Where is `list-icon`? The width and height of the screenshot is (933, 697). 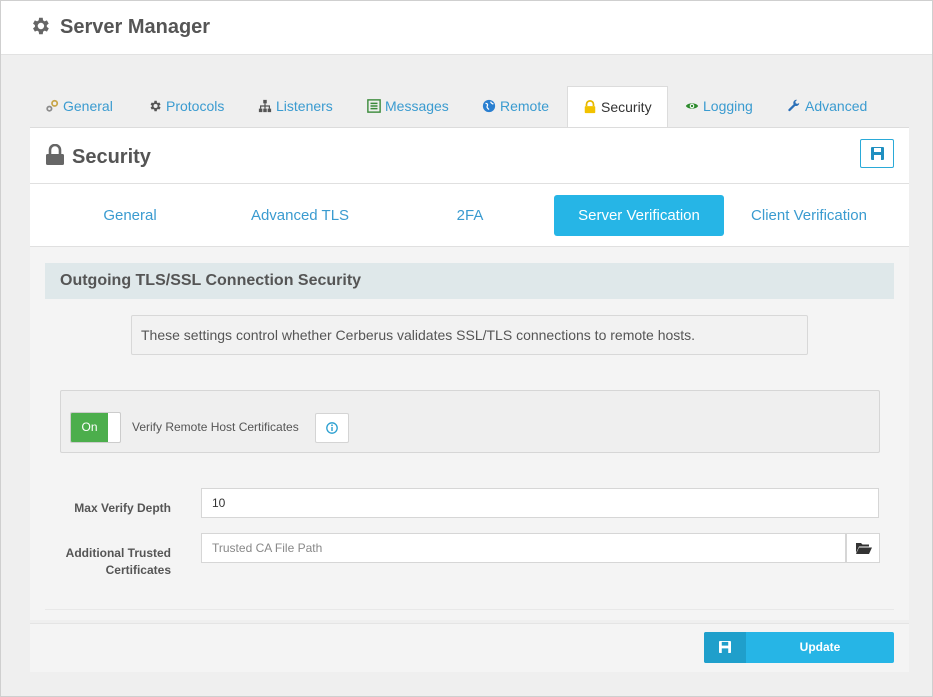 list-icon is located at coordinates (374, 106).